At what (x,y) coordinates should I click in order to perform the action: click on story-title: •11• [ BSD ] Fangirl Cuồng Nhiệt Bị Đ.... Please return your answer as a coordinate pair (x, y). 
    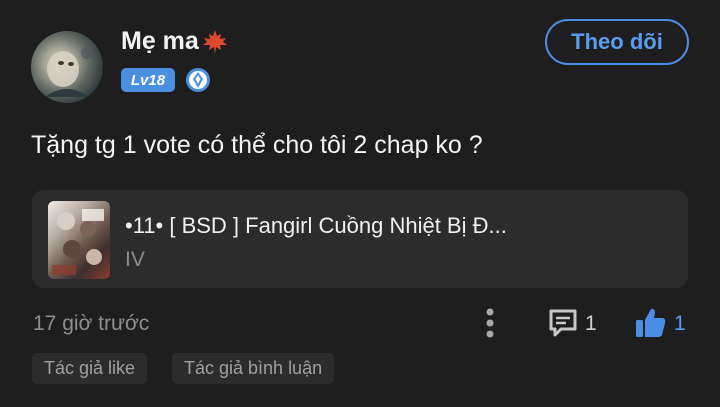
    Looking at the image, I should click on (316, 225).